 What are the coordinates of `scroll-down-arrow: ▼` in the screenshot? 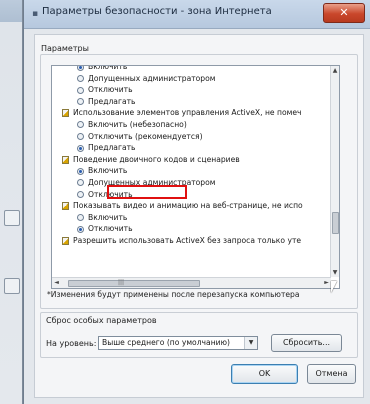 It's located at (335, 272).